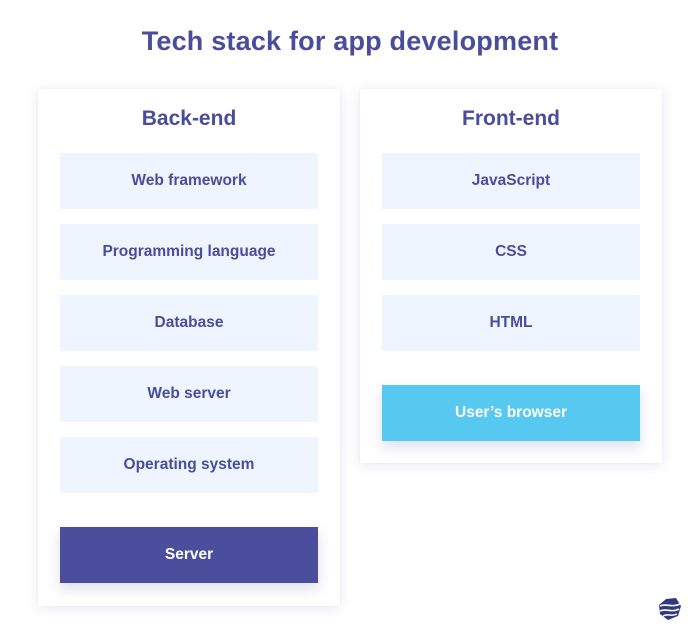 This screenshot has height=638, width=700. Describe the element at coordinates (511, 323) in the screenshot. I see `frontend-item-html: HTML` at that location.